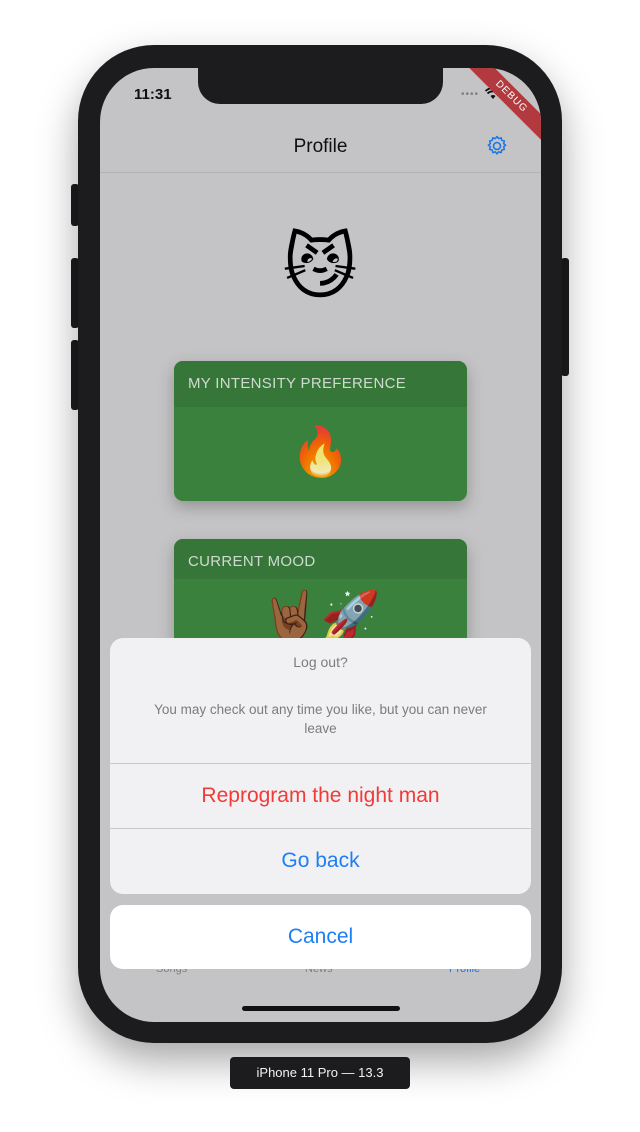  Describe the element at coordinates (320, 1073) in the screenshot. I see `device-label: iPhone 11 Pro — 13.3` at that location.